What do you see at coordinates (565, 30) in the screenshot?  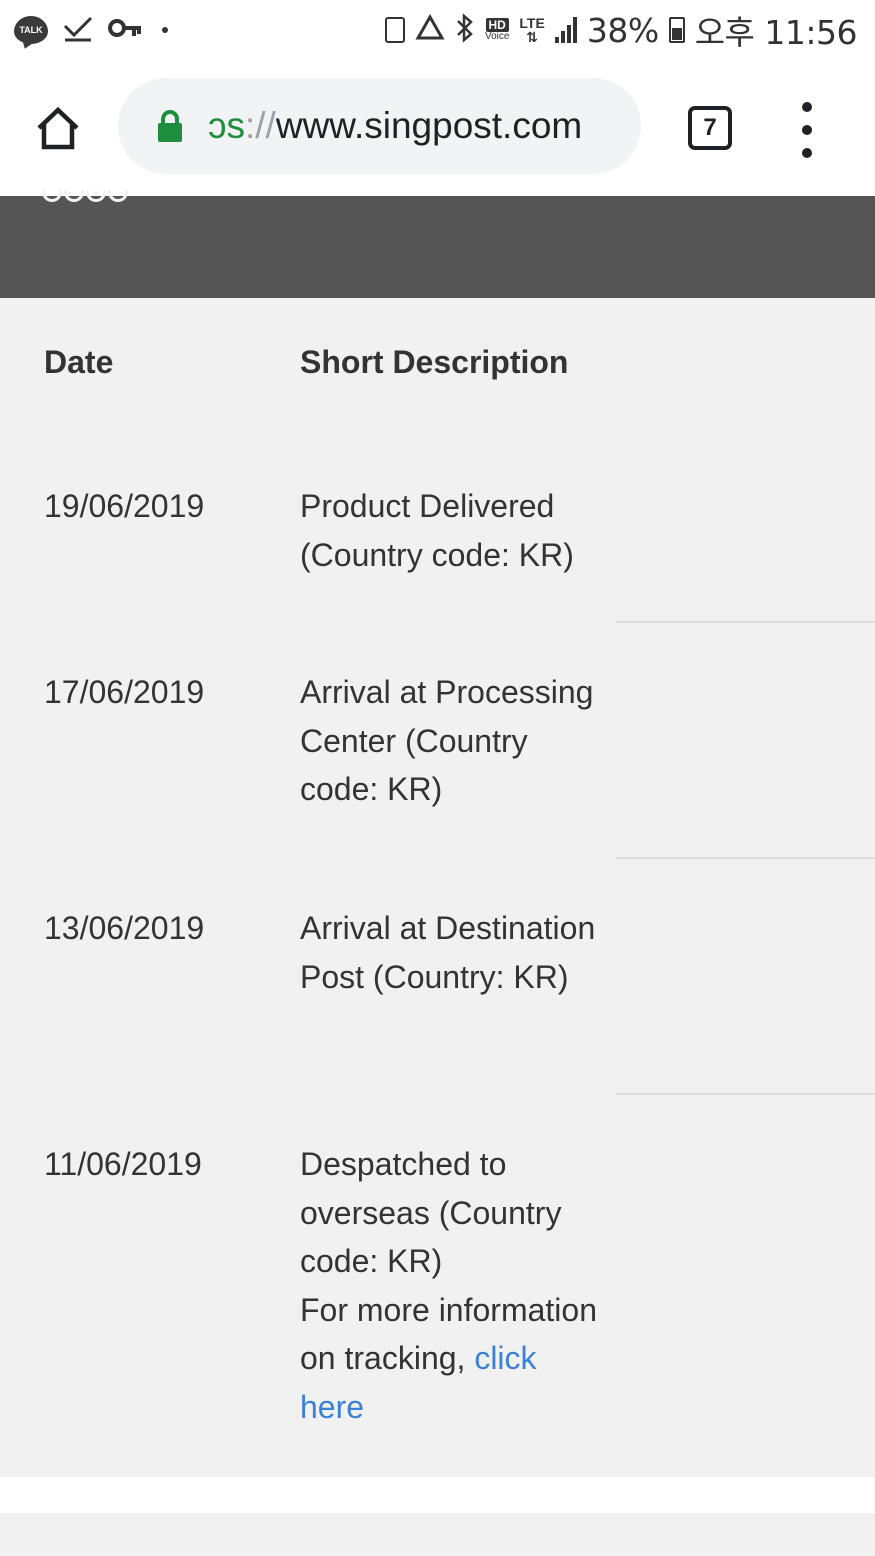 I see `signal-icon` at bounding box center [565, 30].